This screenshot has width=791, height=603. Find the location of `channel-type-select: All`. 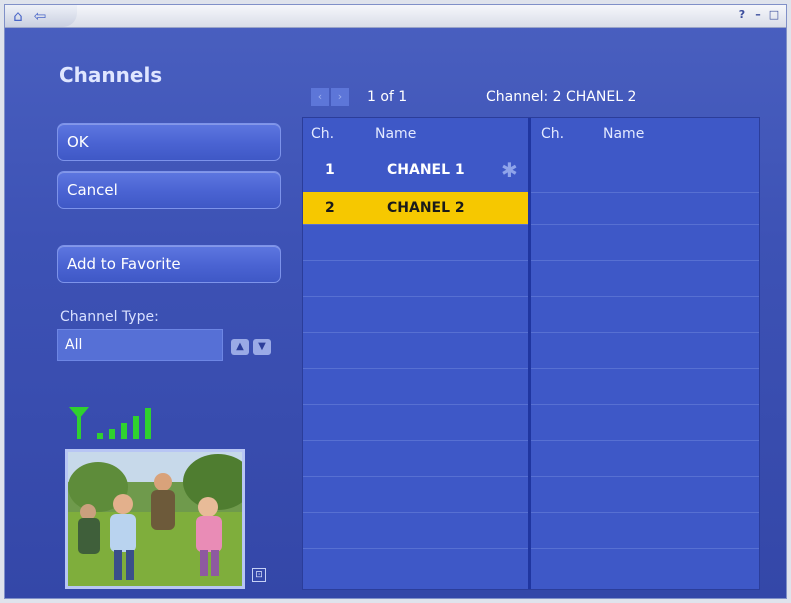

channel-type-select: All is located at coordinates (140, 345).